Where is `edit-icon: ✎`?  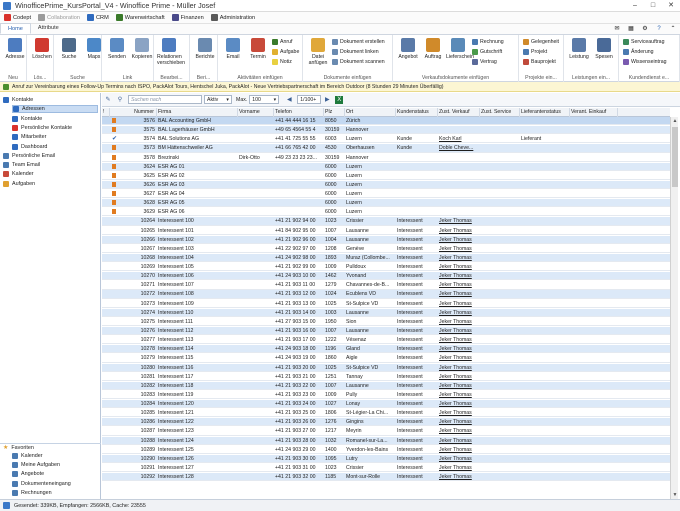
edit-icon: ✎ is located at coordinates (108, 100).